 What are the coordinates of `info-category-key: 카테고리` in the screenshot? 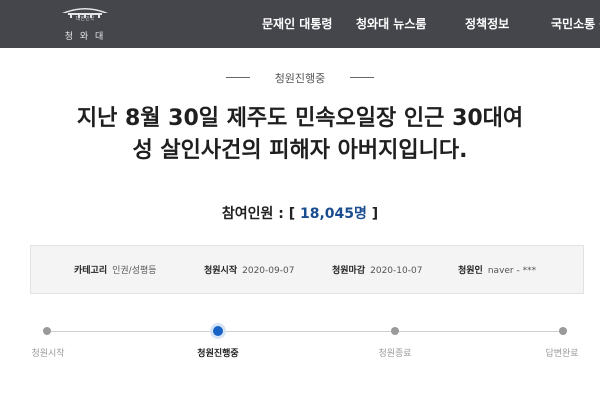 It's located at (91, 271).